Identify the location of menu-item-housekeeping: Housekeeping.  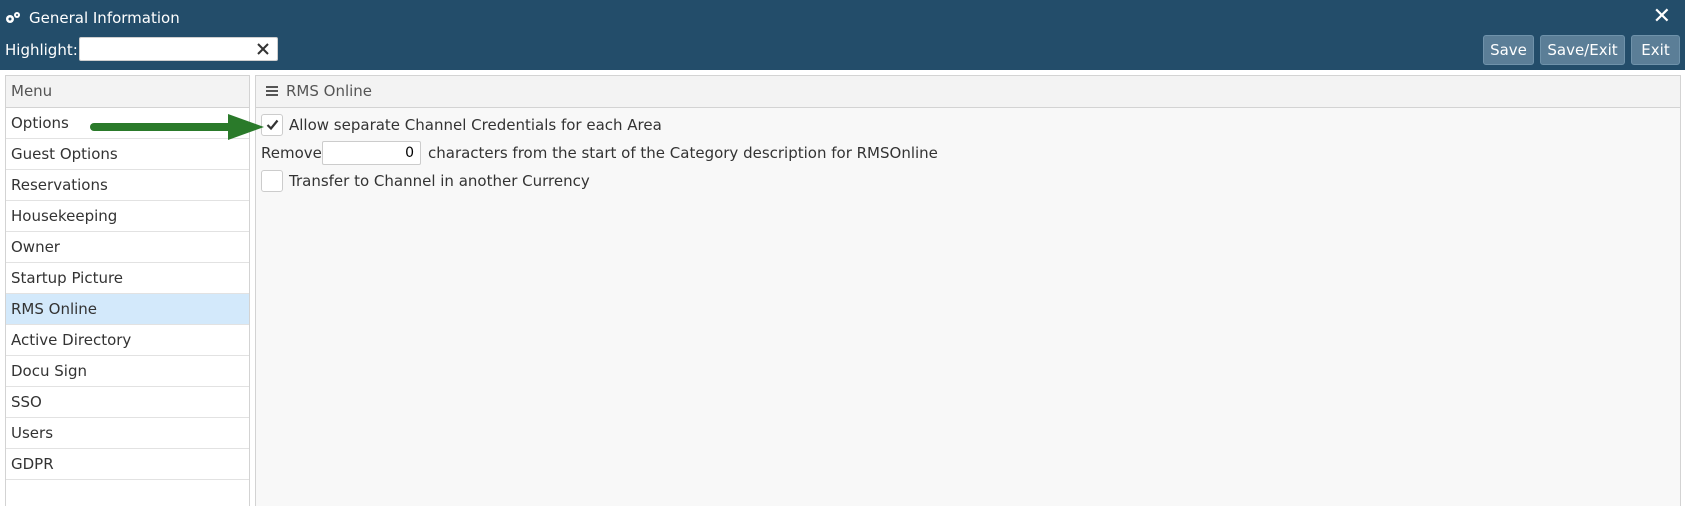
(127, 216).